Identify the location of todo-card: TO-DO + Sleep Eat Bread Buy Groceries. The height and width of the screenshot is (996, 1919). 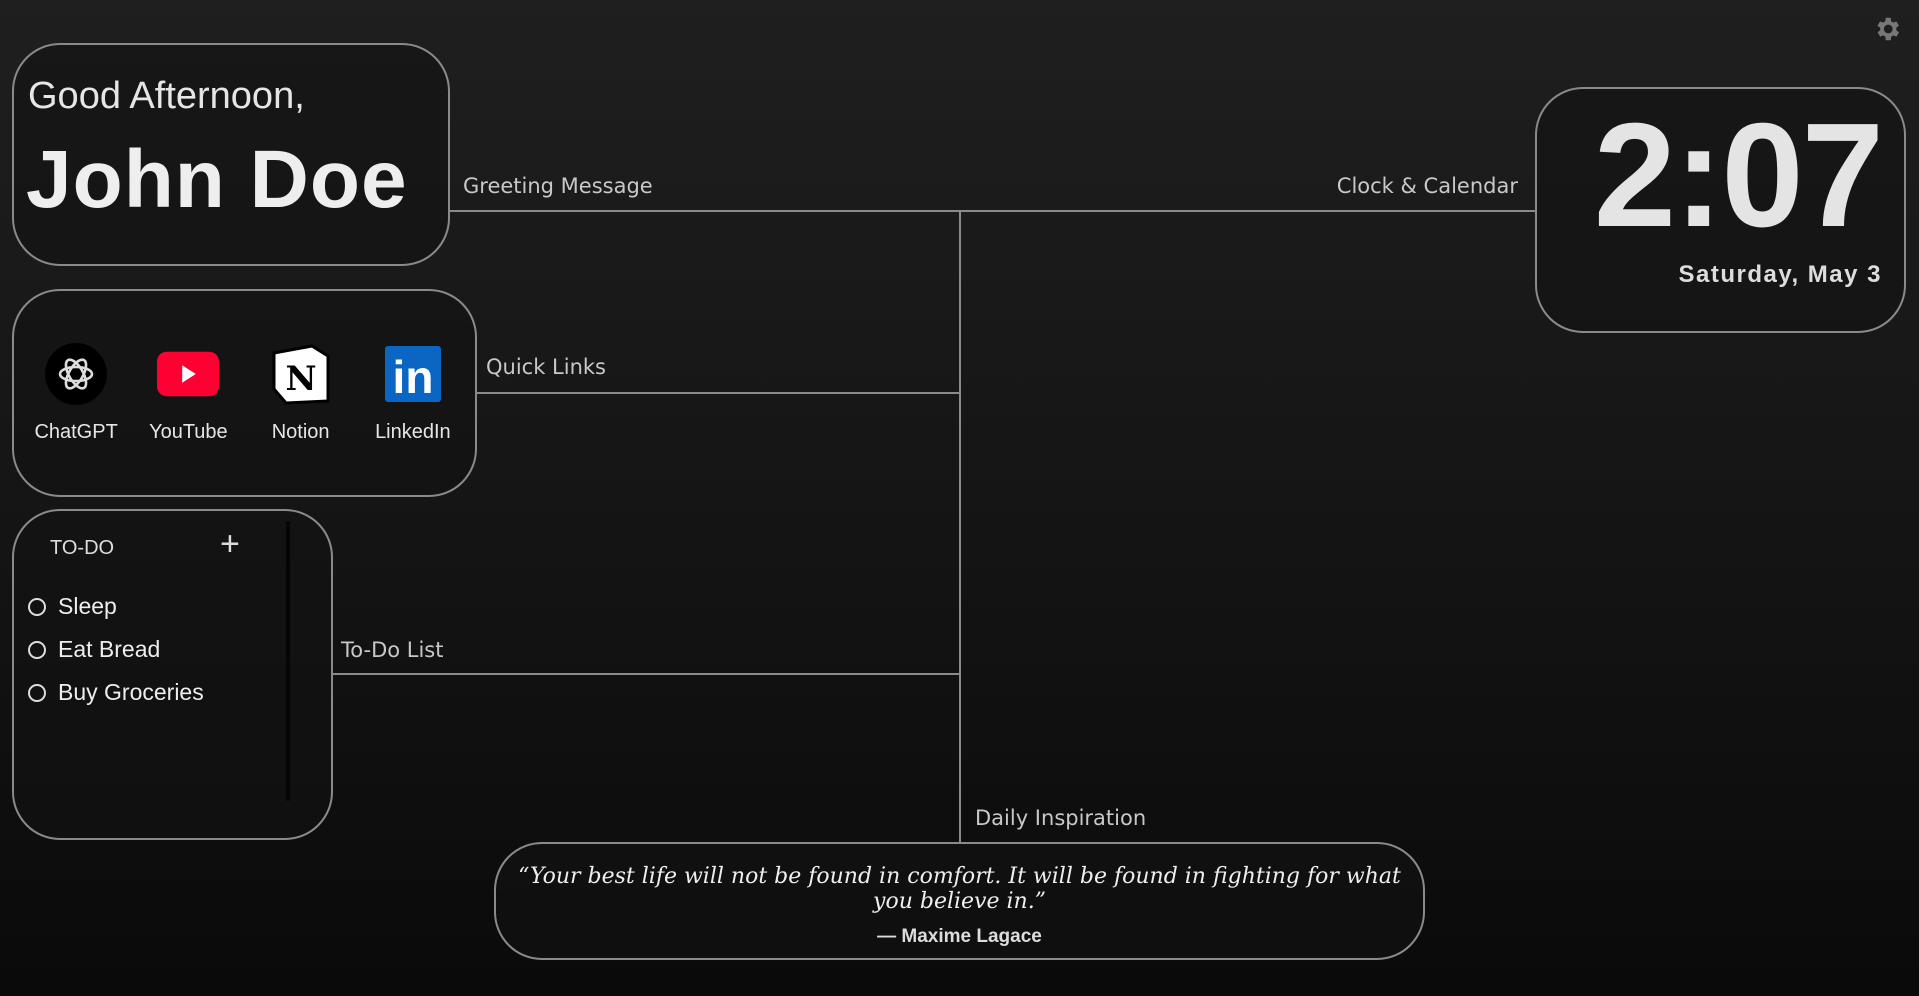
(172, 674).